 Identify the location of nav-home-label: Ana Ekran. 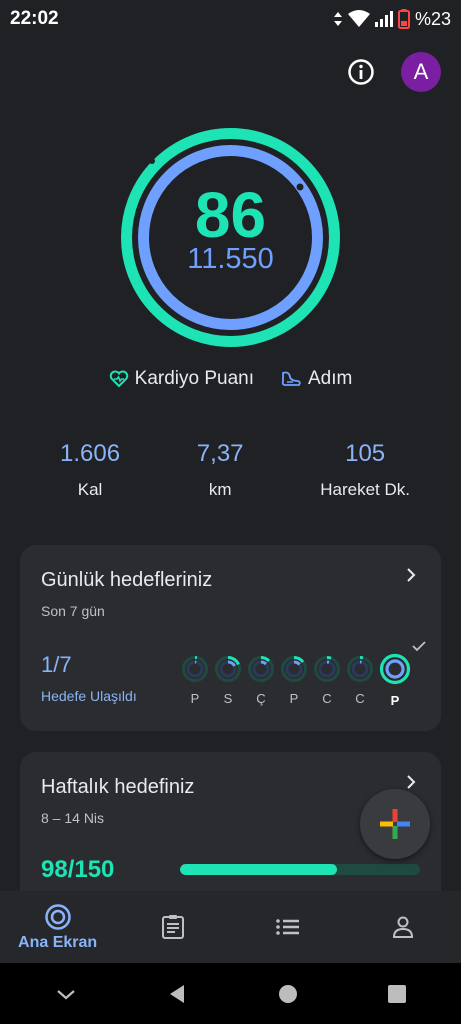
(58, 942).